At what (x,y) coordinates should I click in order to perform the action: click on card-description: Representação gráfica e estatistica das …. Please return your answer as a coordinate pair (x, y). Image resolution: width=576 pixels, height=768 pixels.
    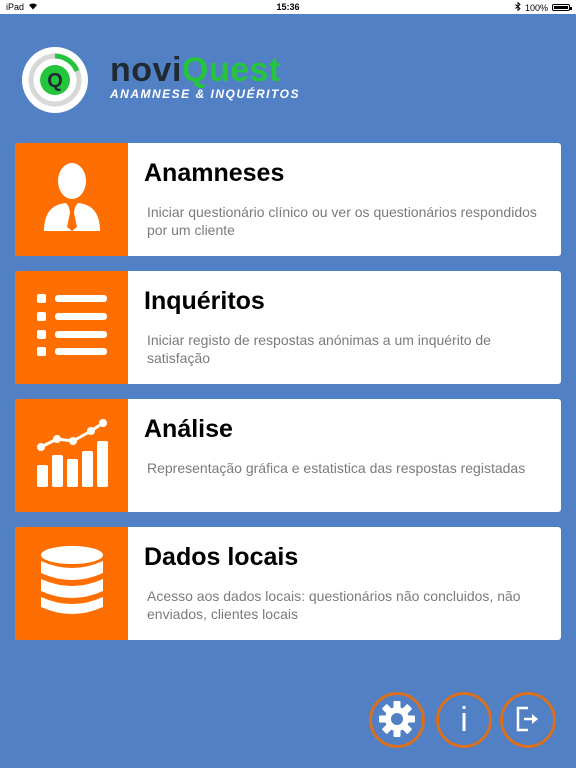
    Looking at the image, I should click on (336, 468).